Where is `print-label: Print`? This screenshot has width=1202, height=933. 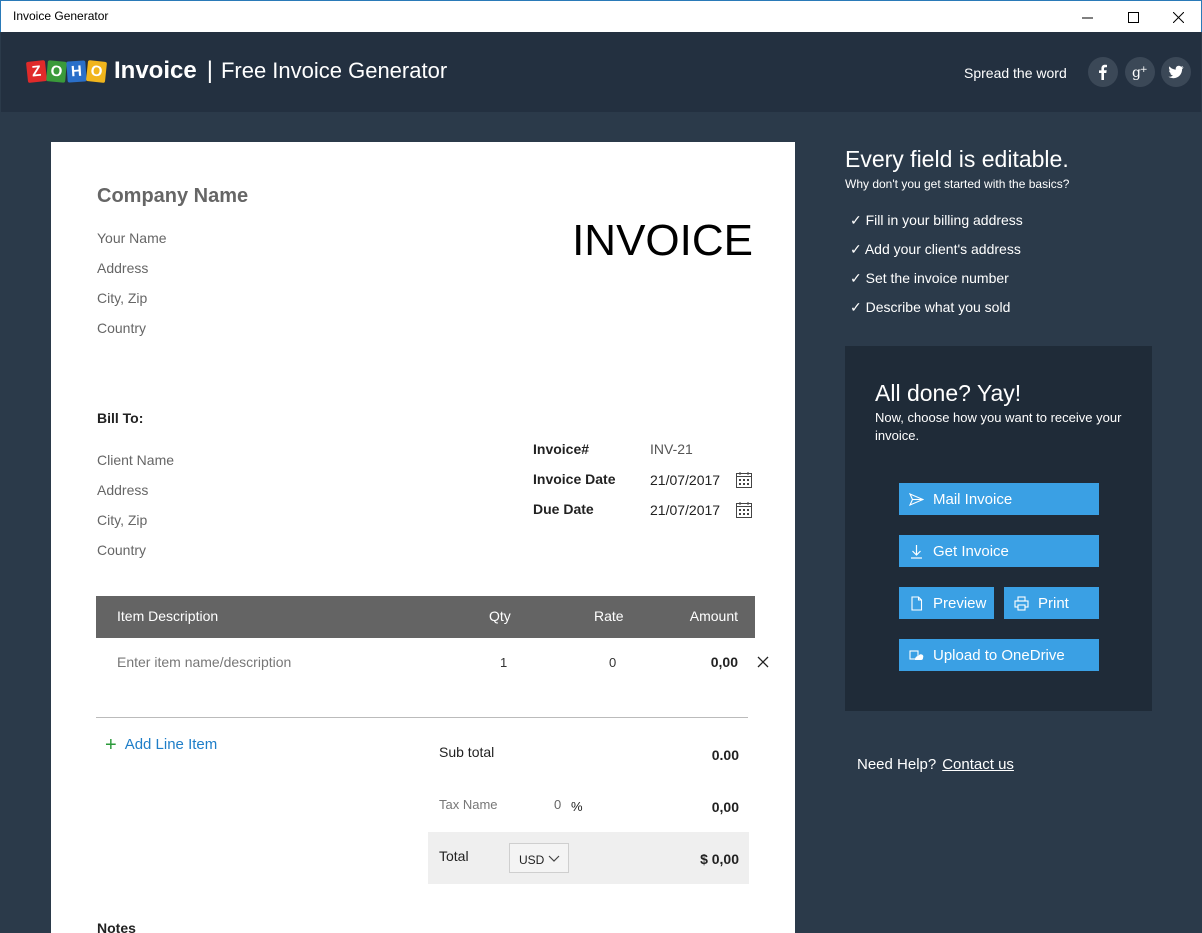 print-label: Print is located at coordinates (1053, 603).